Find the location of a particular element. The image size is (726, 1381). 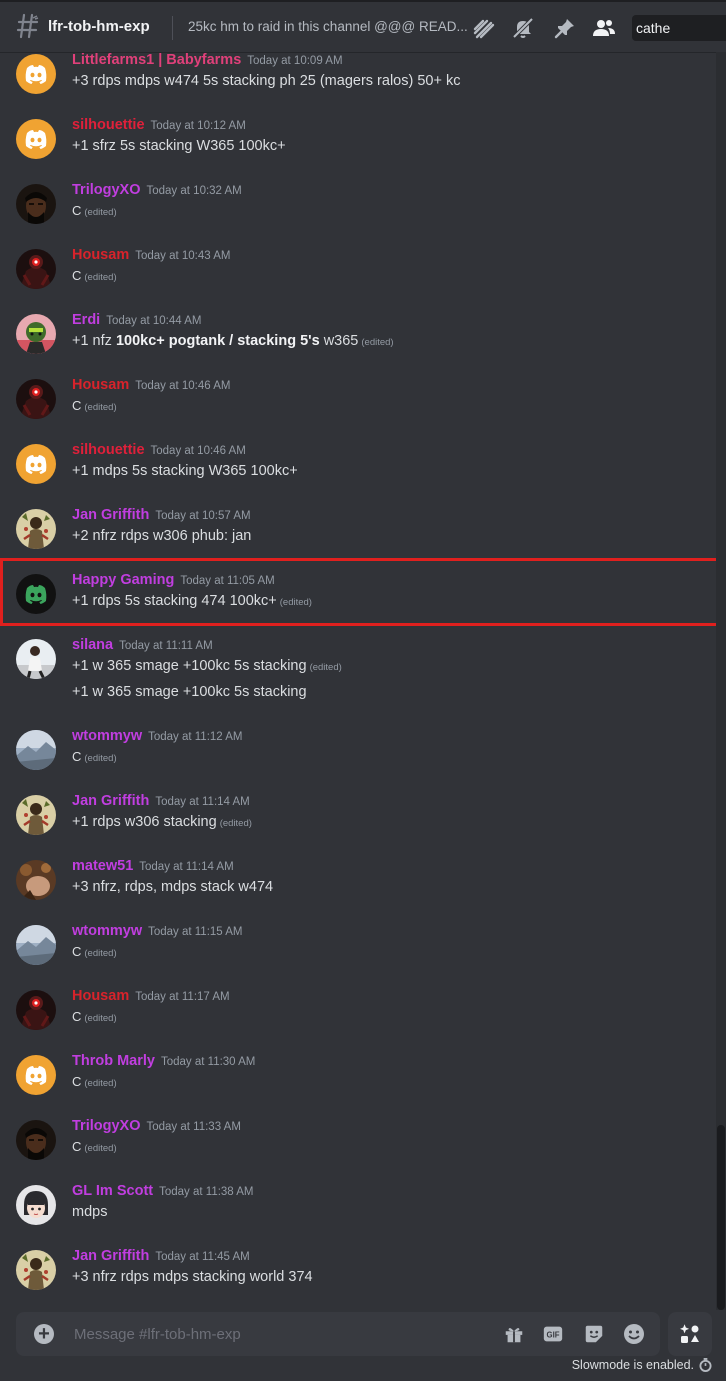

message-input is located at coordinates (282, 1334).